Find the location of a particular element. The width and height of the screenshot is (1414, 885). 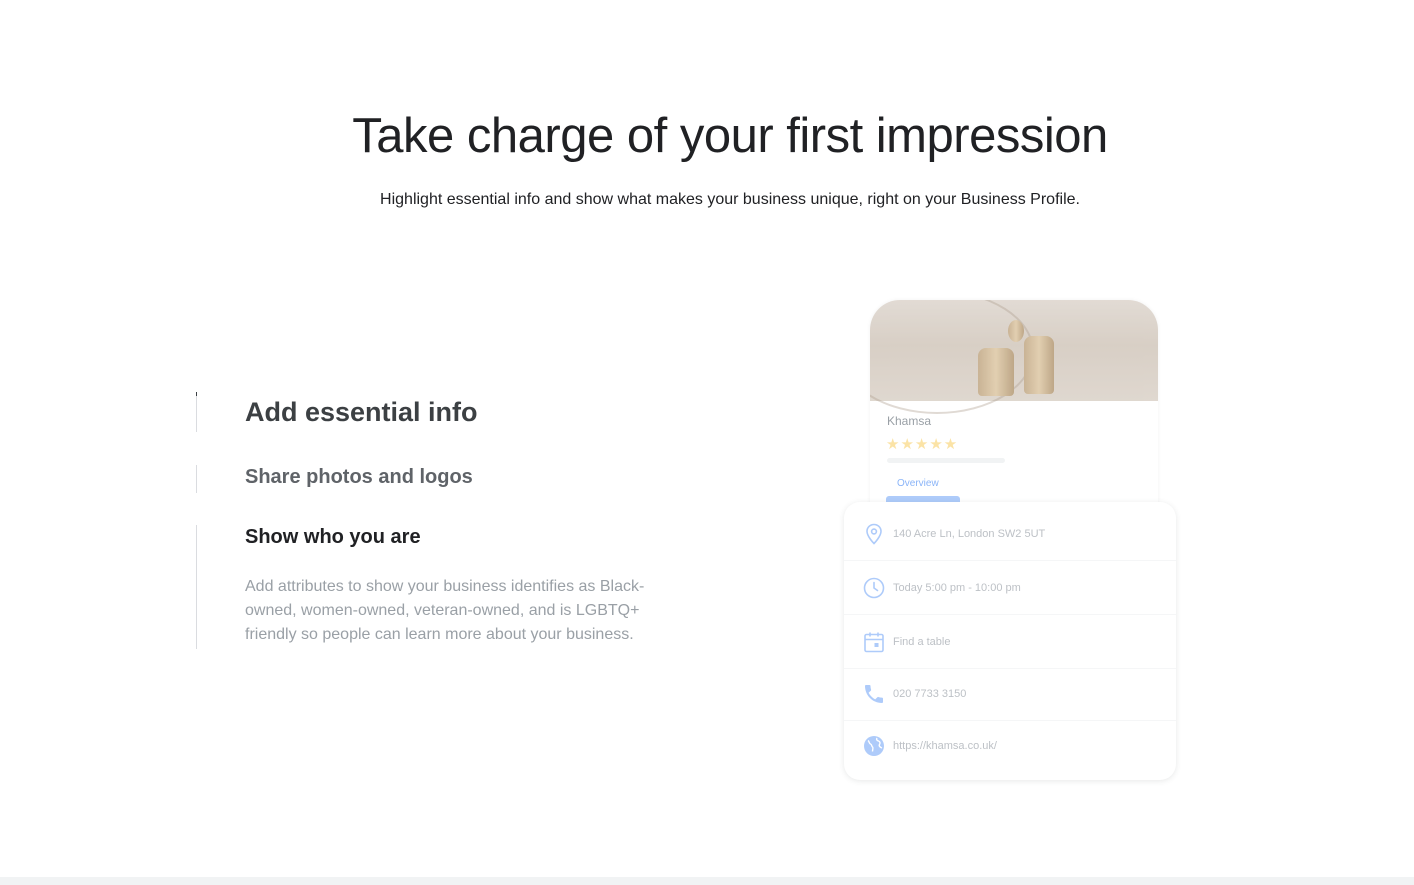

phone-screen: Khamsa ★★★★★ Overview is located at coordinates (1014, 402).